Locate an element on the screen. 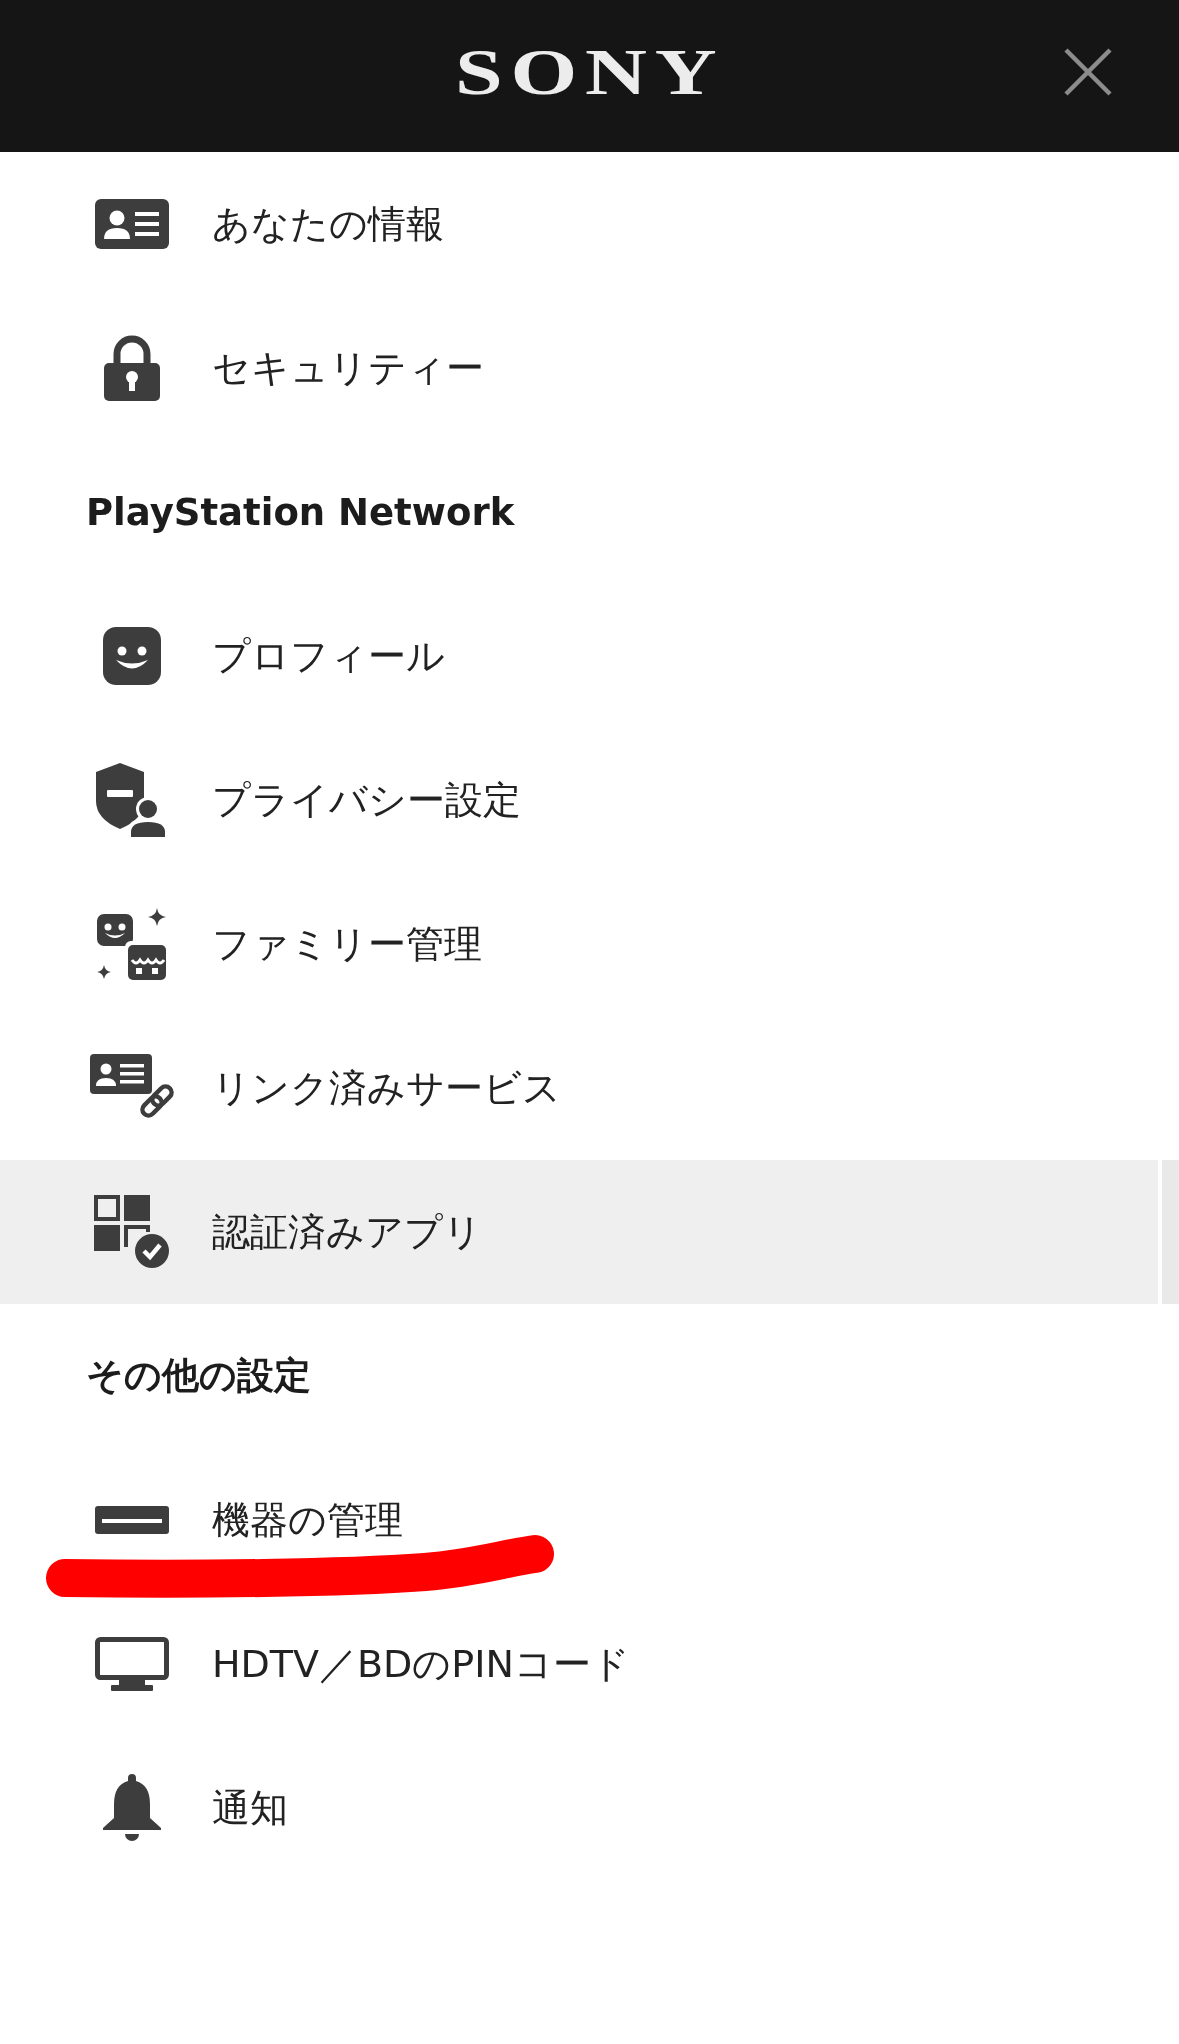 The height and width of the screenshot is (2044, 1179). section-heading: PlayStation Network is located at coordinates (300, 512).